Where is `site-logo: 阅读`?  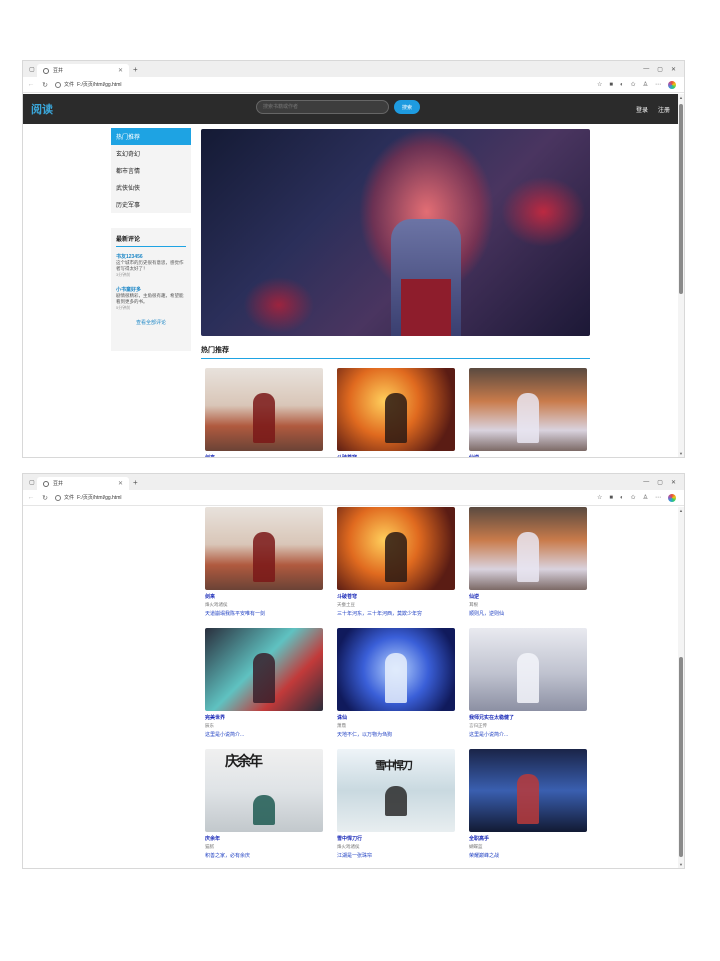
site-logo: 阅读 is located at coordinates (42, 109).